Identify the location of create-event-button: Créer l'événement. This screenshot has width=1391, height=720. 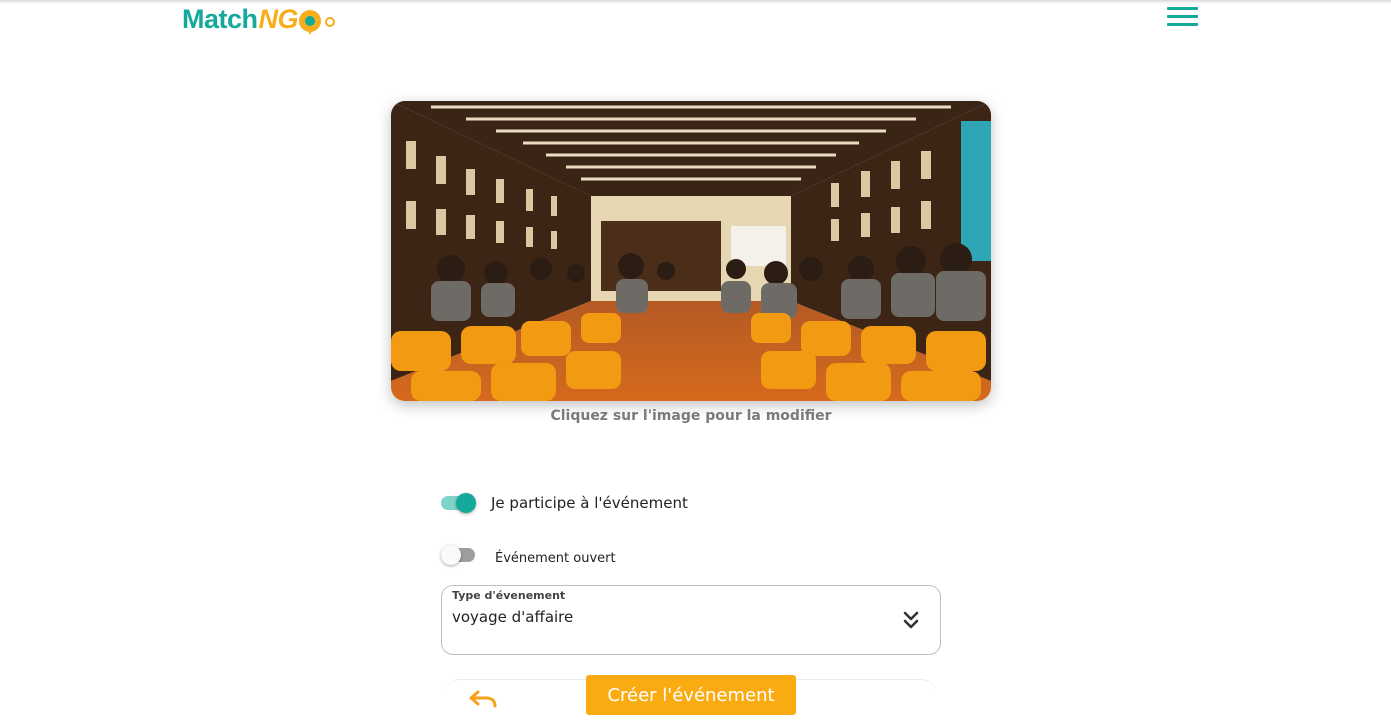
(691, 695).